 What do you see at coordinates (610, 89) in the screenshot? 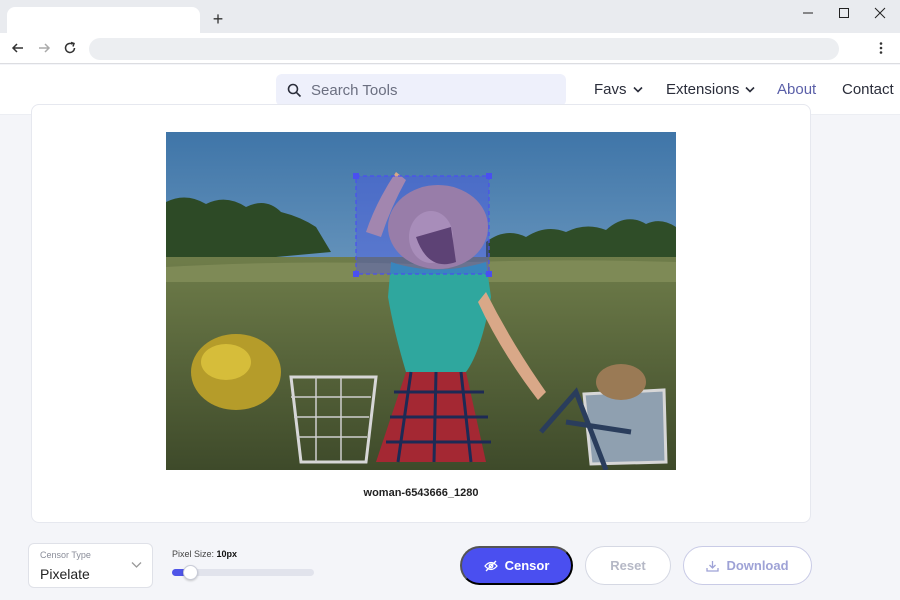
I see `nav-favs-label: Favs` at bounding box center [610, 89].